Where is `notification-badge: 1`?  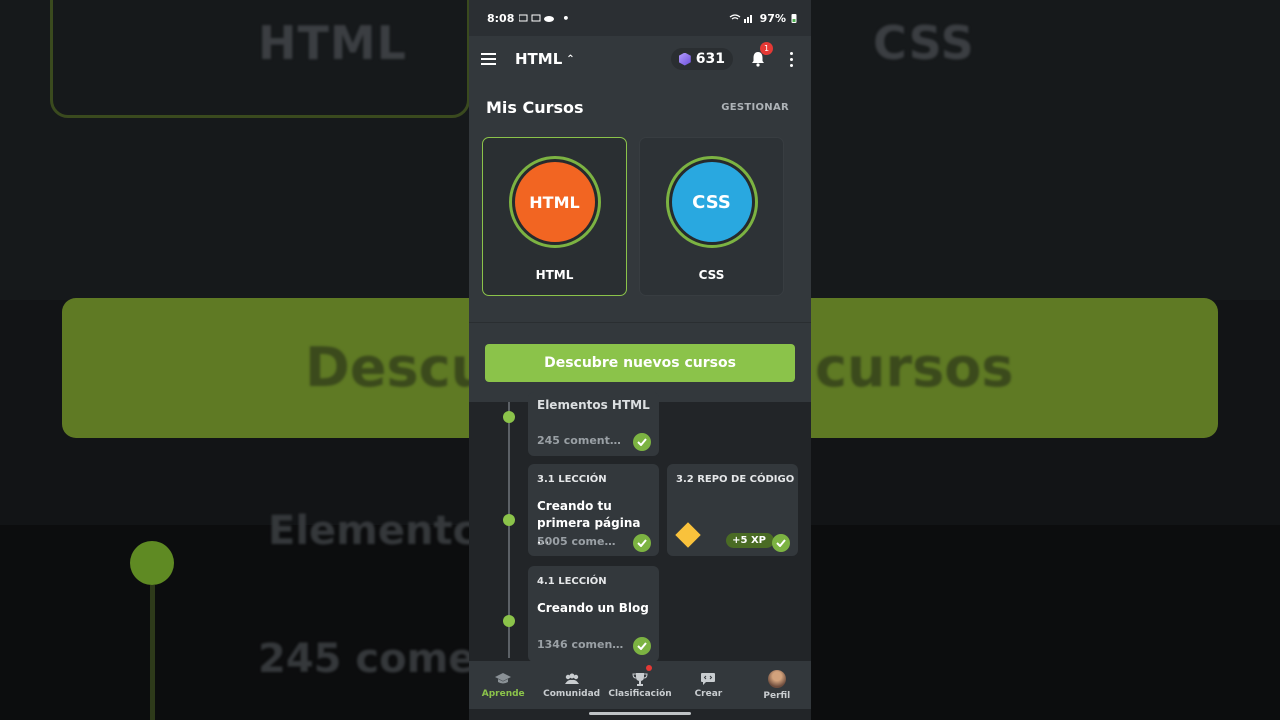 notification-badge: 1 is located at coordinates (766, 48).